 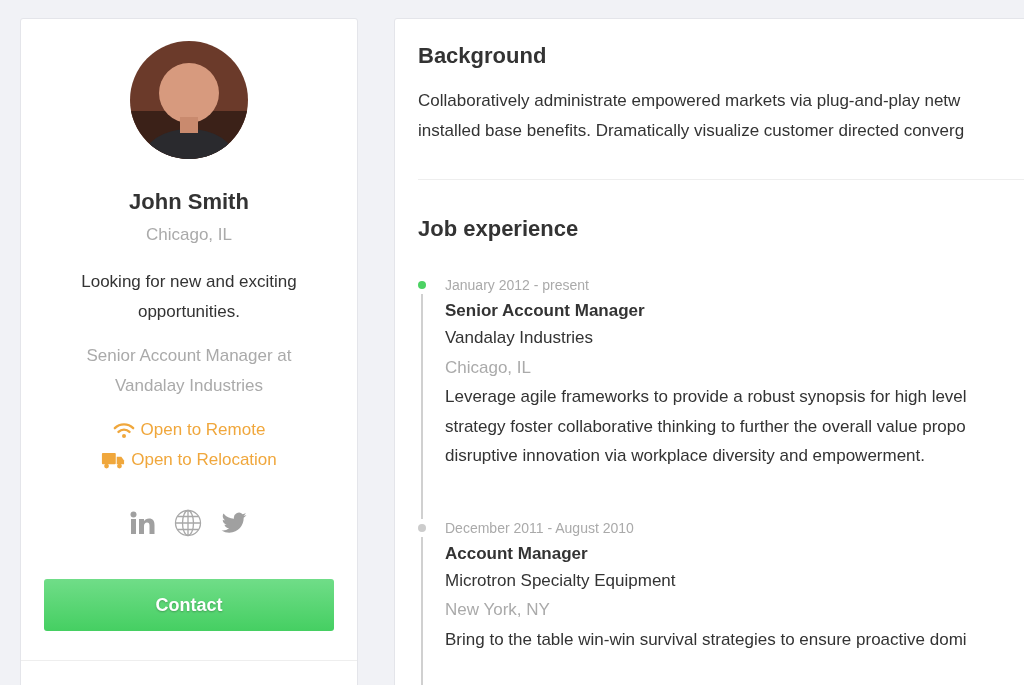 I want to click on date-range: January 2012 - present, so click(x=517, y=285).